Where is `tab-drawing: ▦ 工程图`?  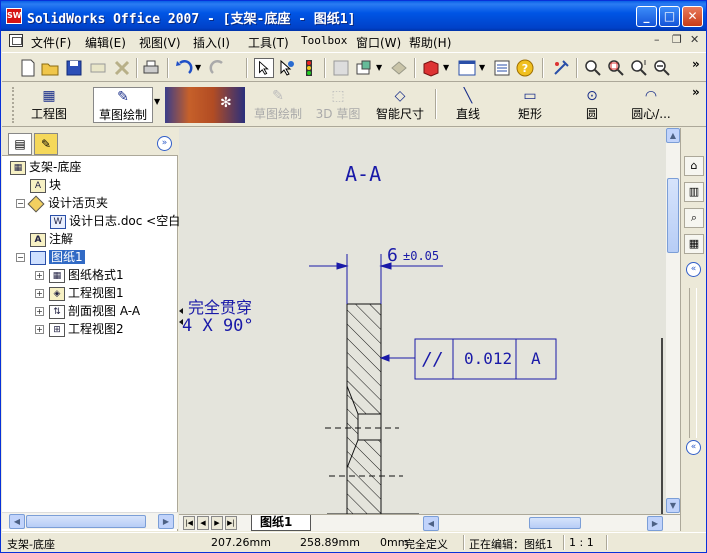
tab-drawing: ▦ 工程图 is located at coordinates (49, 105).